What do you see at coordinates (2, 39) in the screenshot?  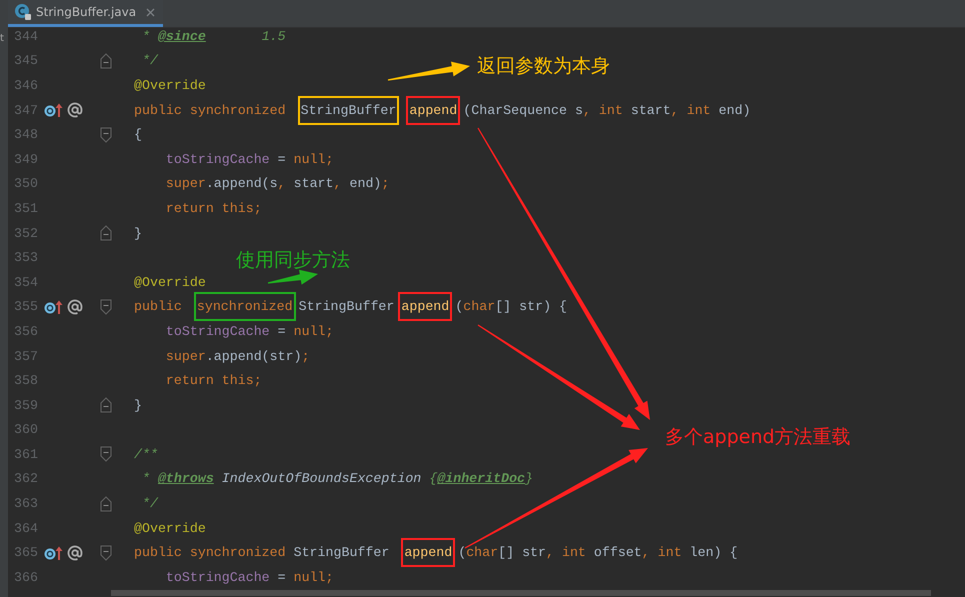 I see `panel-text: t` at bounding box center [2, 39].